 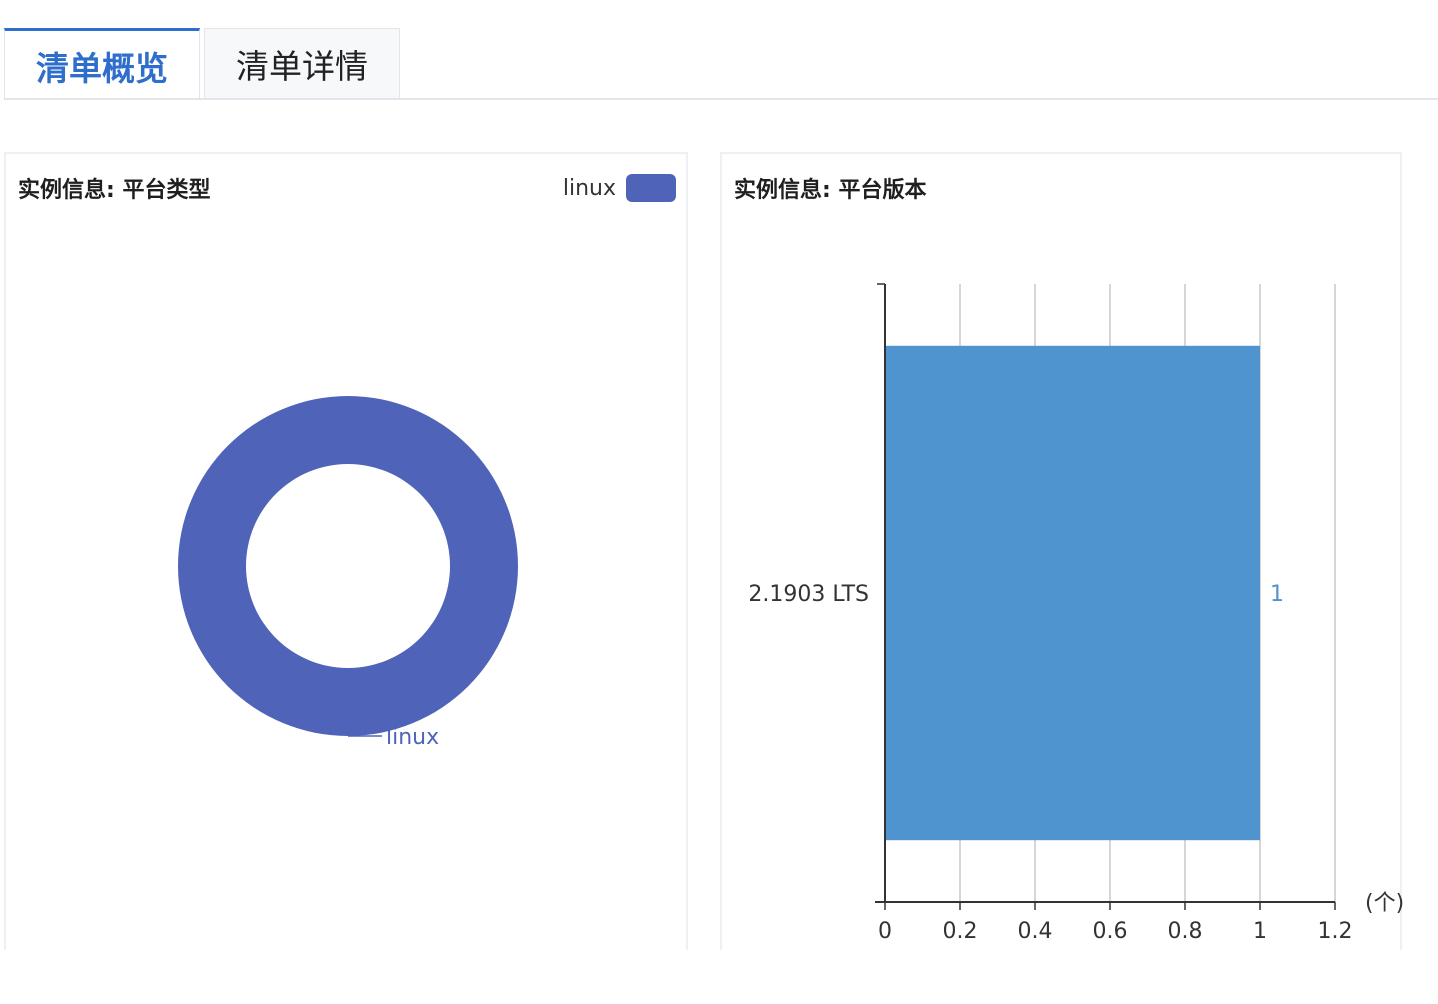 I want to click on page-bottom-area, so click(x=719, y=977).